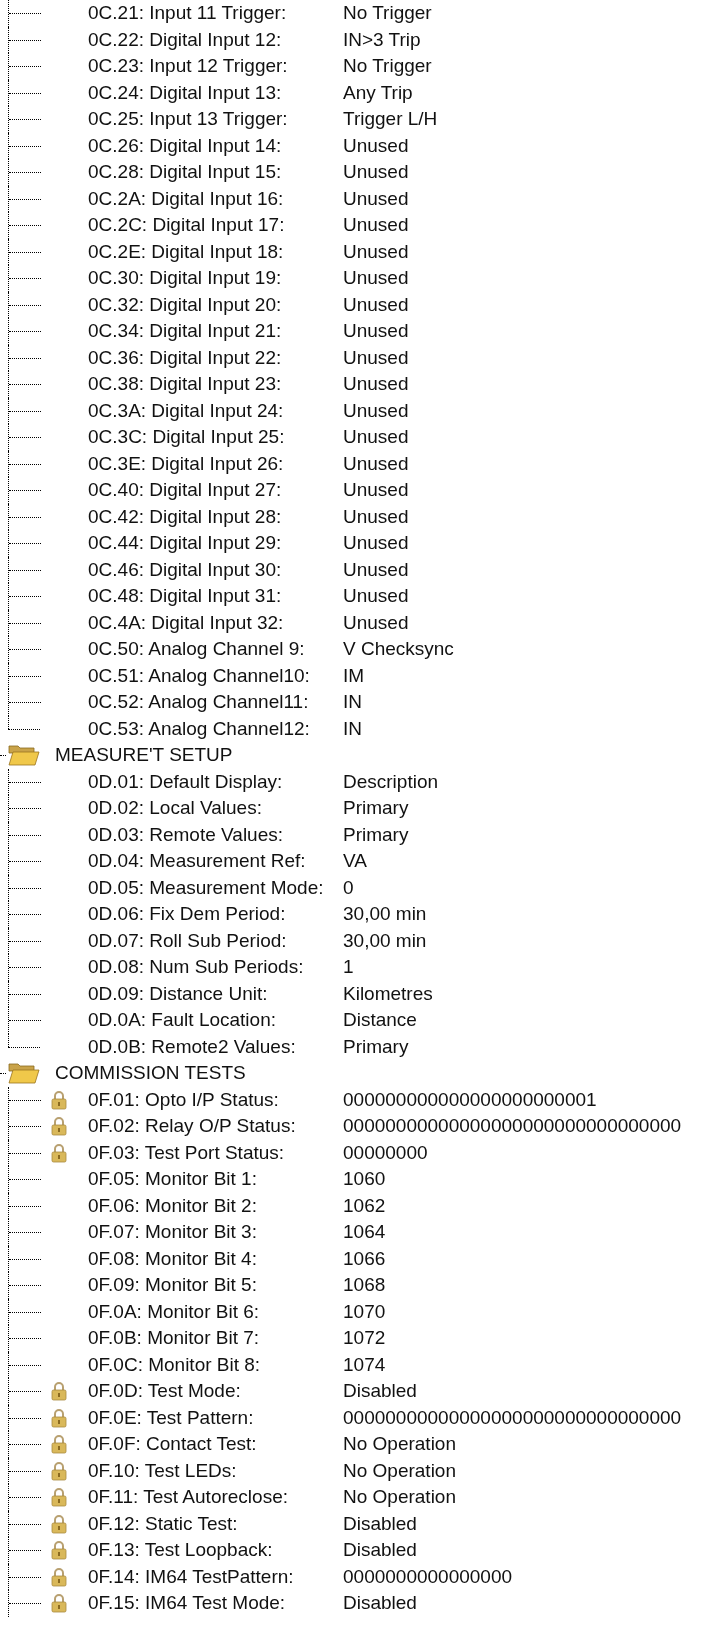 The height and width of the screenshot is (1645, 728). What do you see at coordinates (215, 543) in the screenshot?
I see `setting-label: 0C.44: Digital Input 29:` at bounding box center [215, 543].